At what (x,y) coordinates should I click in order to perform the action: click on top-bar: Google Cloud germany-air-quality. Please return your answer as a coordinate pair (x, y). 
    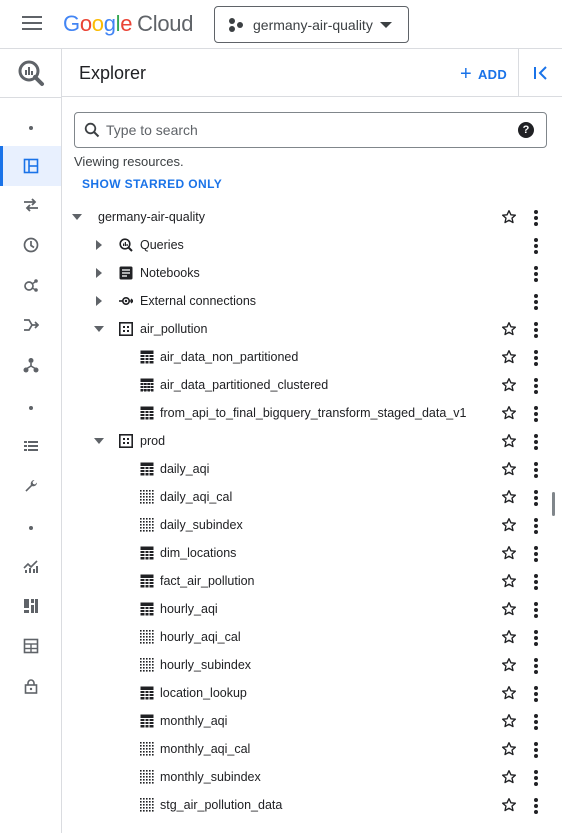
    Looking at the image, I should click on (281, 24).